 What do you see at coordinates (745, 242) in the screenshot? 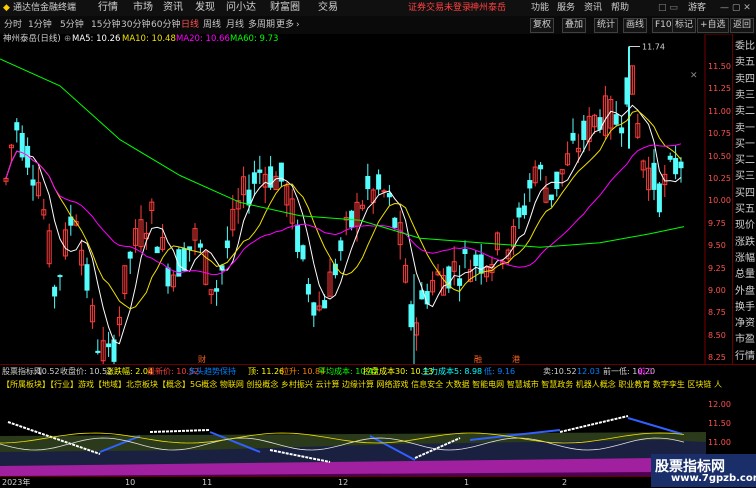
I see `sidebar-label: 涨跌` at bounding box center [745, 242].